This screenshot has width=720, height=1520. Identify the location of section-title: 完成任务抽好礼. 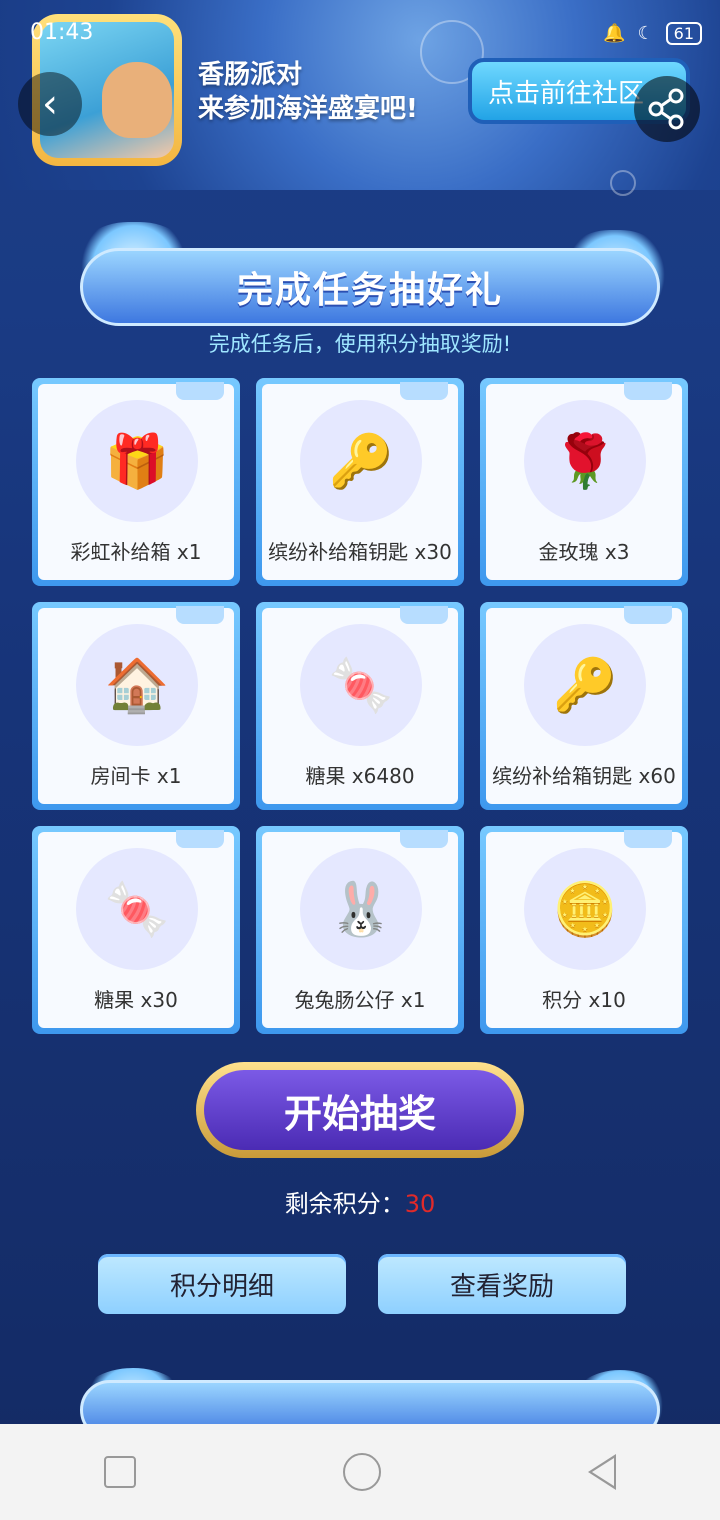
(369, 290).